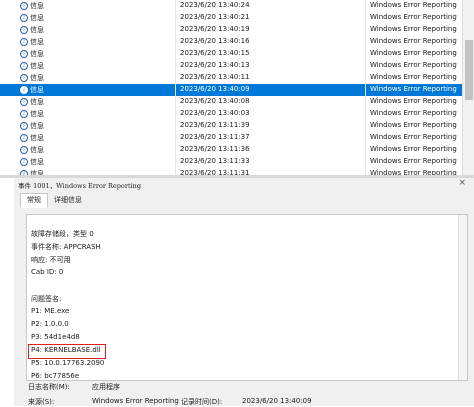 This screenshot has width=474, height=407. I want to click on description-line: P6: bc77856e, so click(55, 376).